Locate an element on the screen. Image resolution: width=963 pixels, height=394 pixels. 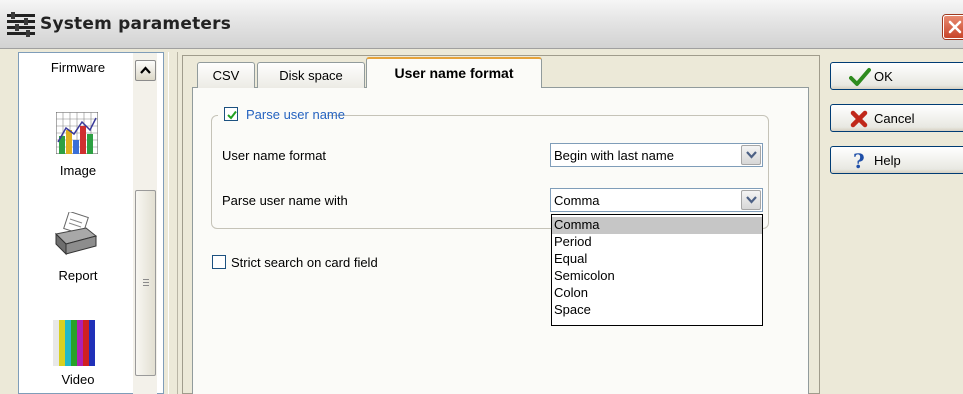
user-name-format-select: Begin with last name is located at coordinates (656, 155).